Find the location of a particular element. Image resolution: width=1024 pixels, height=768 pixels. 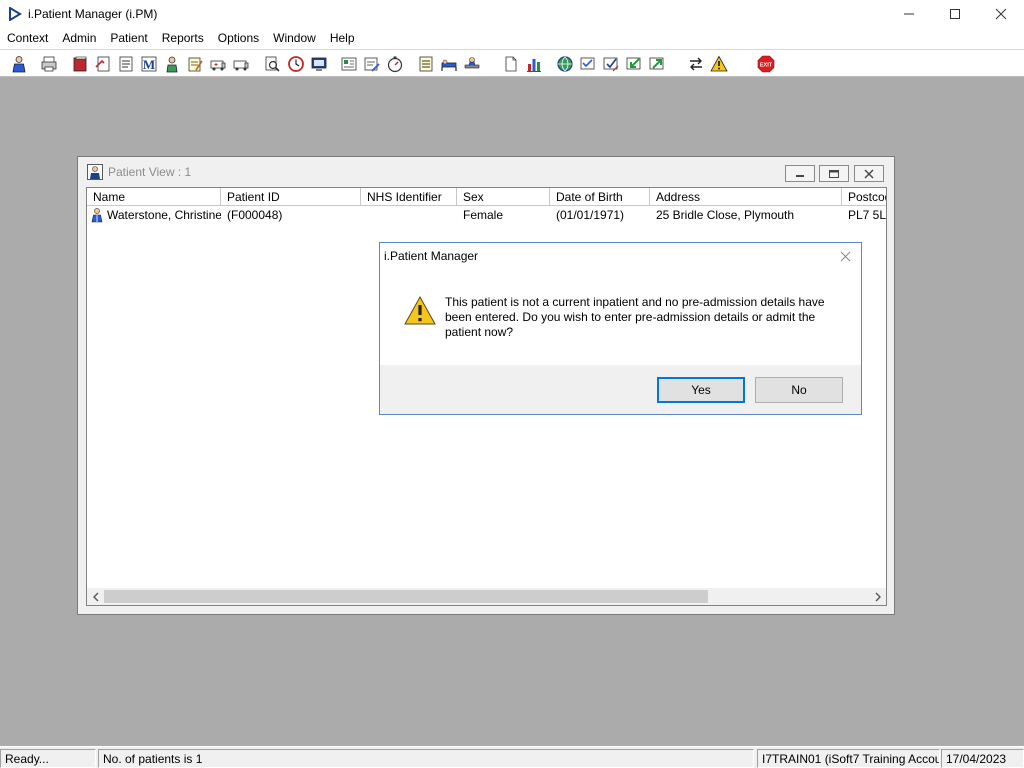

stopwatch-icon is located at coordinates (395, 64).